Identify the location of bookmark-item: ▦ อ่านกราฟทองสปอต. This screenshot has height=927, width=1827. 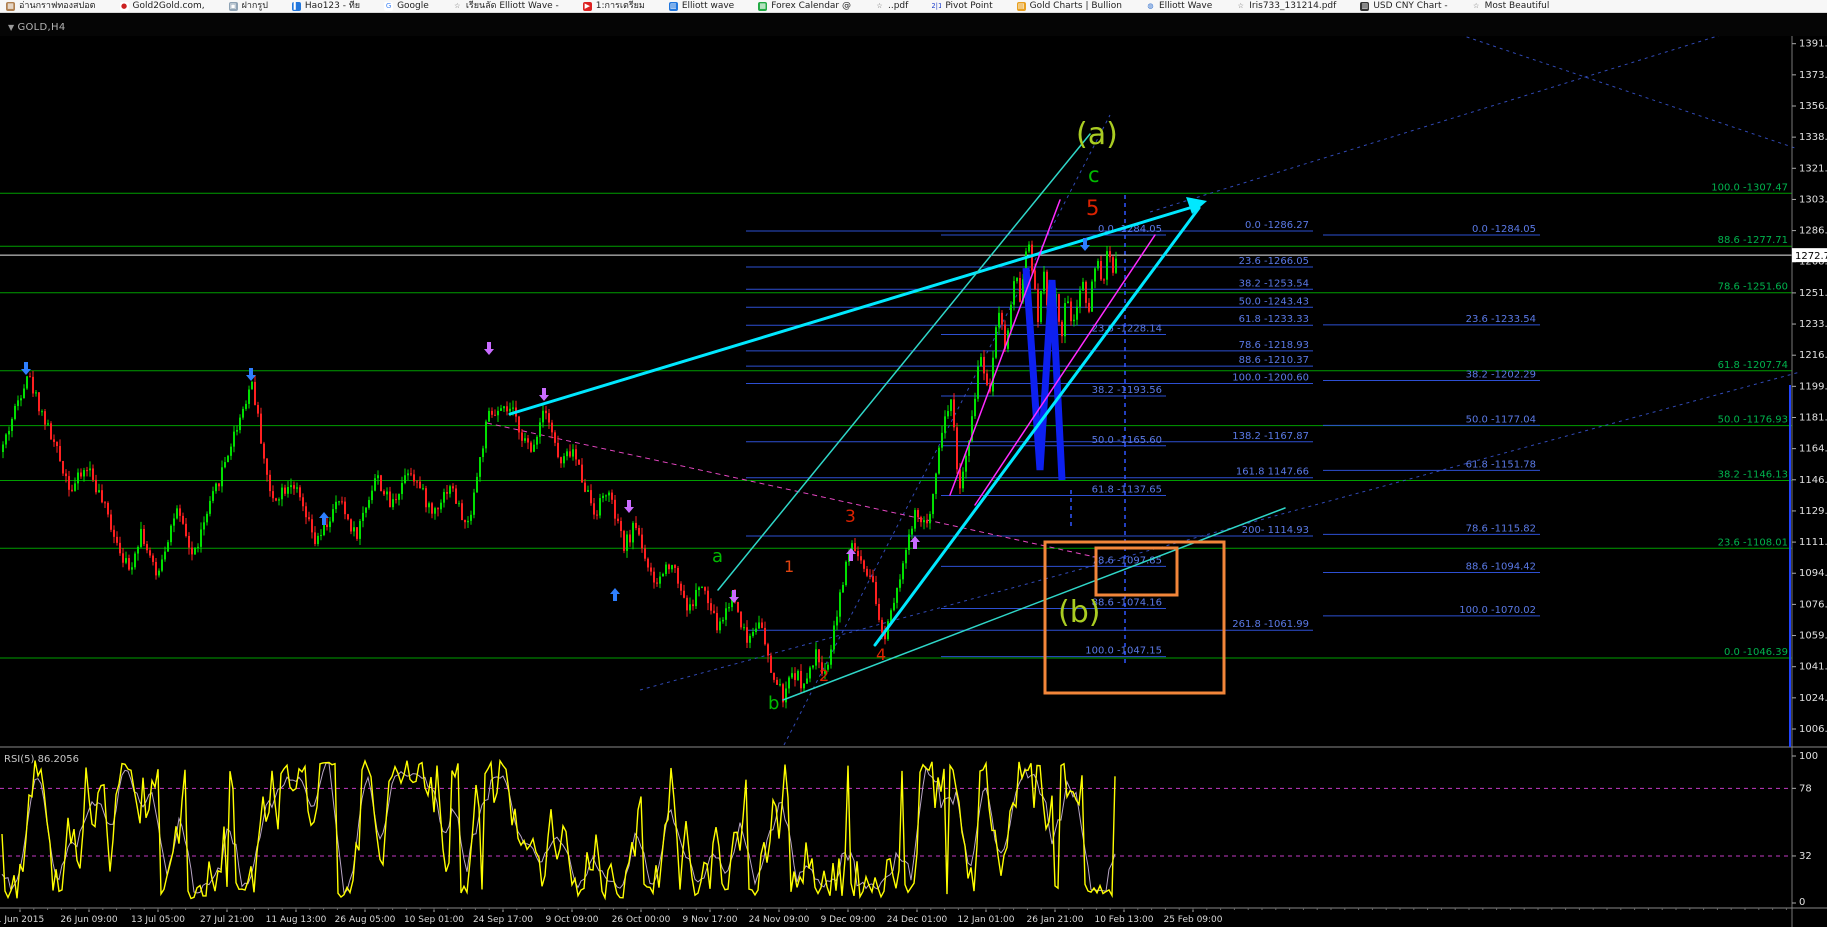
(51, 6).